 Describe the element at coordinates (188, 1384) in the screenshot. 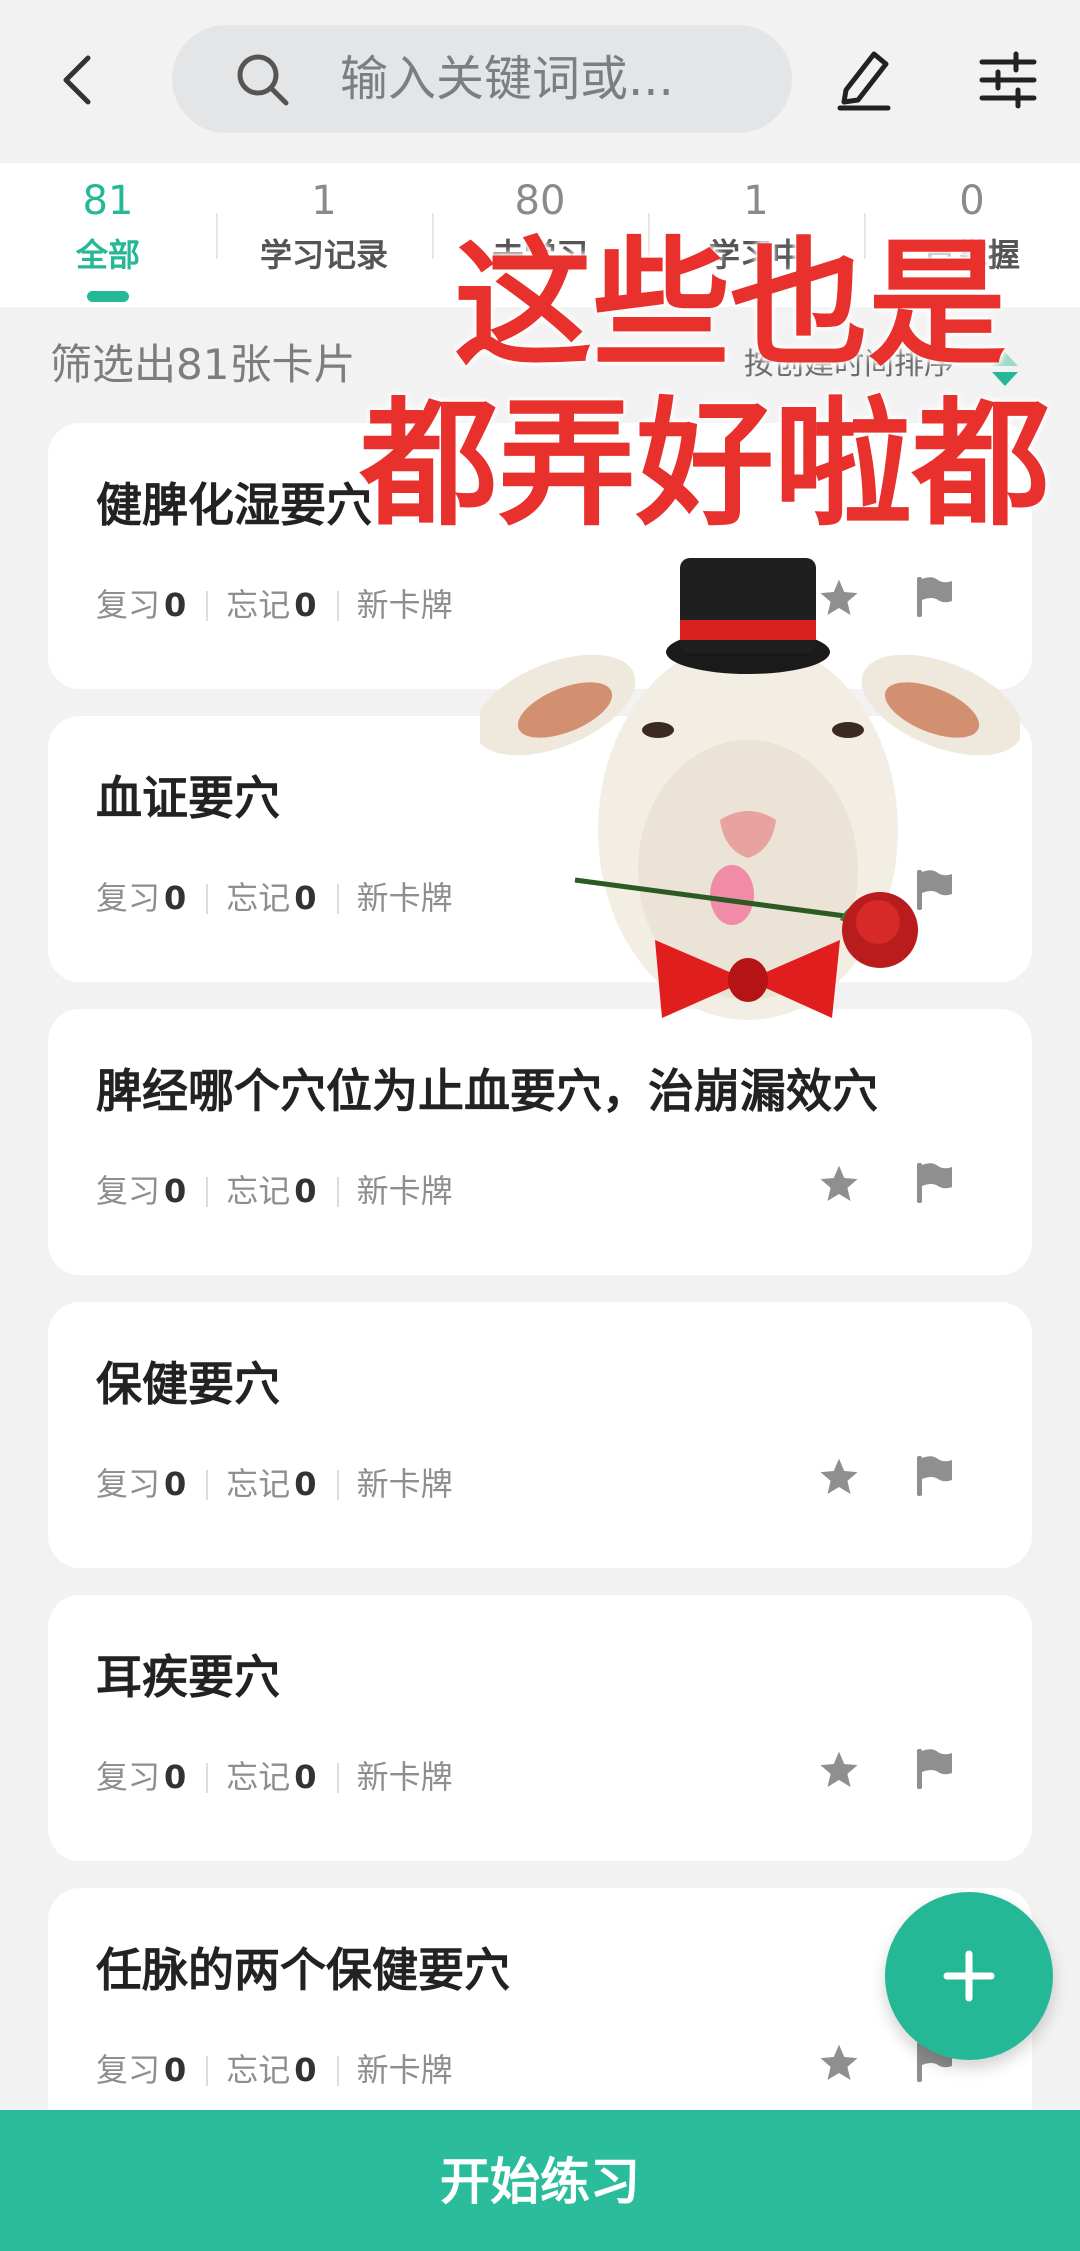

I see `card-title: 保健要穴` at that location.